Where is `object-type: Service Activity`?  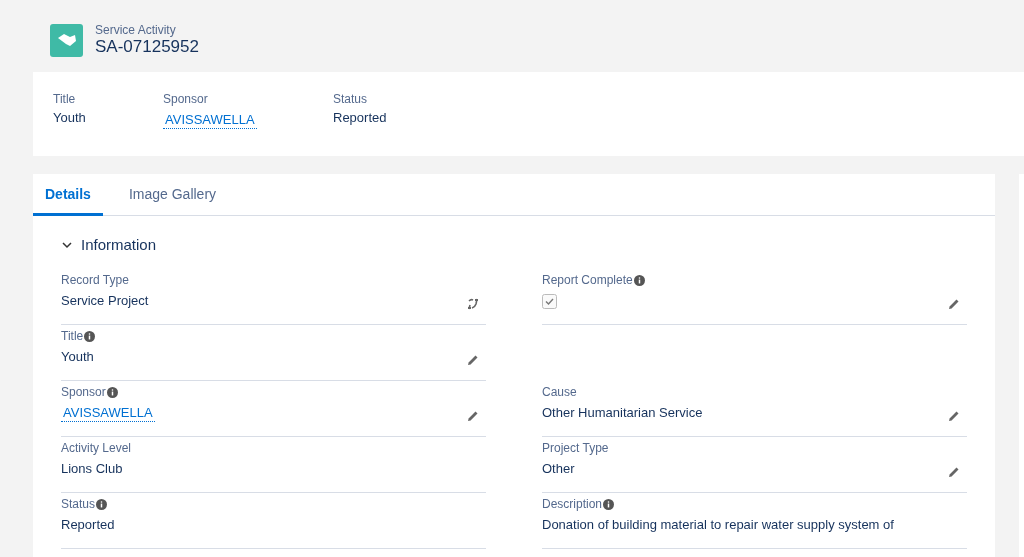
object-type: Service Activity is located at coordinates (136, 30).